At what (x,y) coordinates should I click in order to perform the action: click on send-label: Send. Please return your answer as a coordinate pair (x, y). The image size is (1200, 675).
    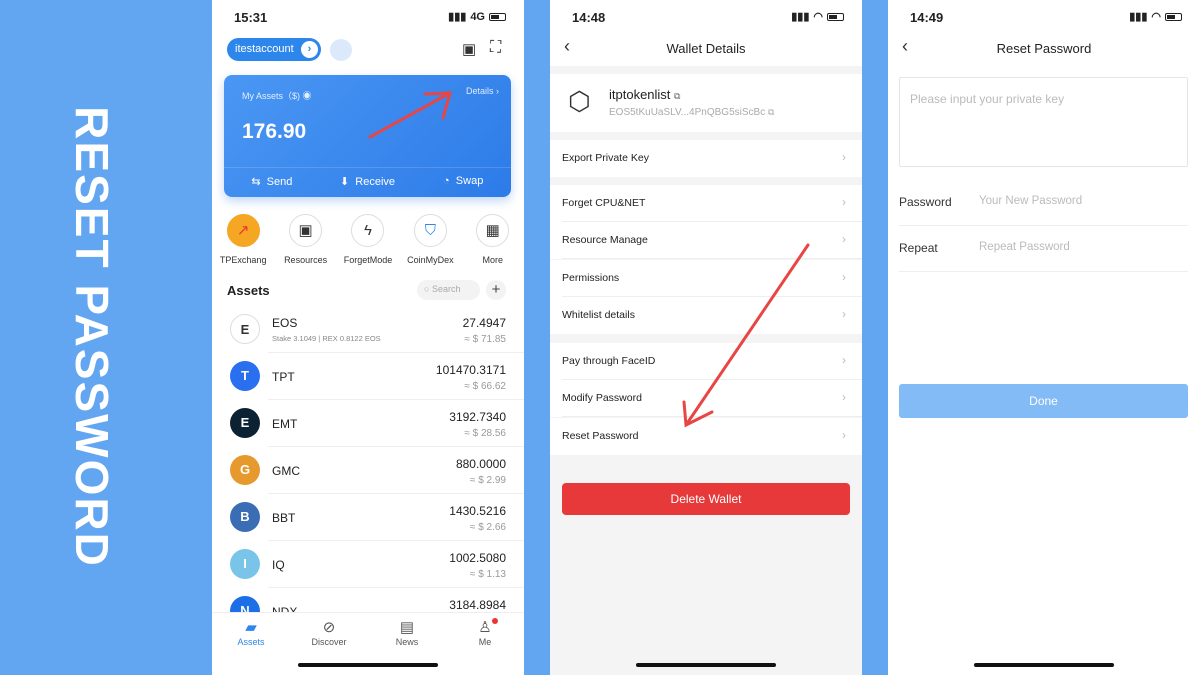
    Looking at the image, I should click on (279, 182).